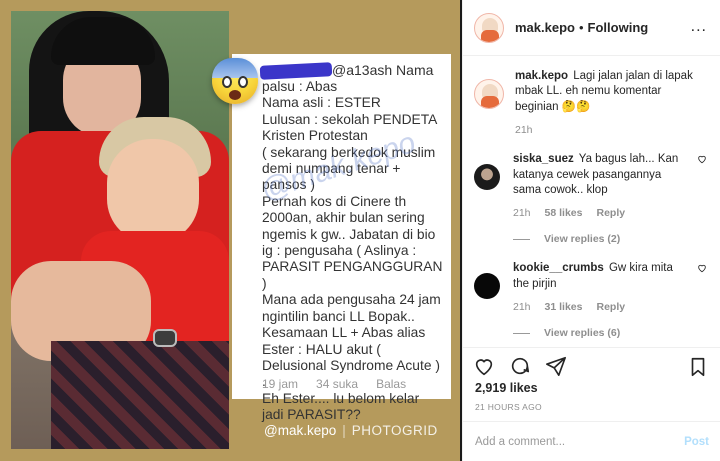 This screenshot has height=461, width=720. Describe the element at coordinates (558, 268) in the screenshot. I see `commenter-username: kookie__crumbs` at that location.